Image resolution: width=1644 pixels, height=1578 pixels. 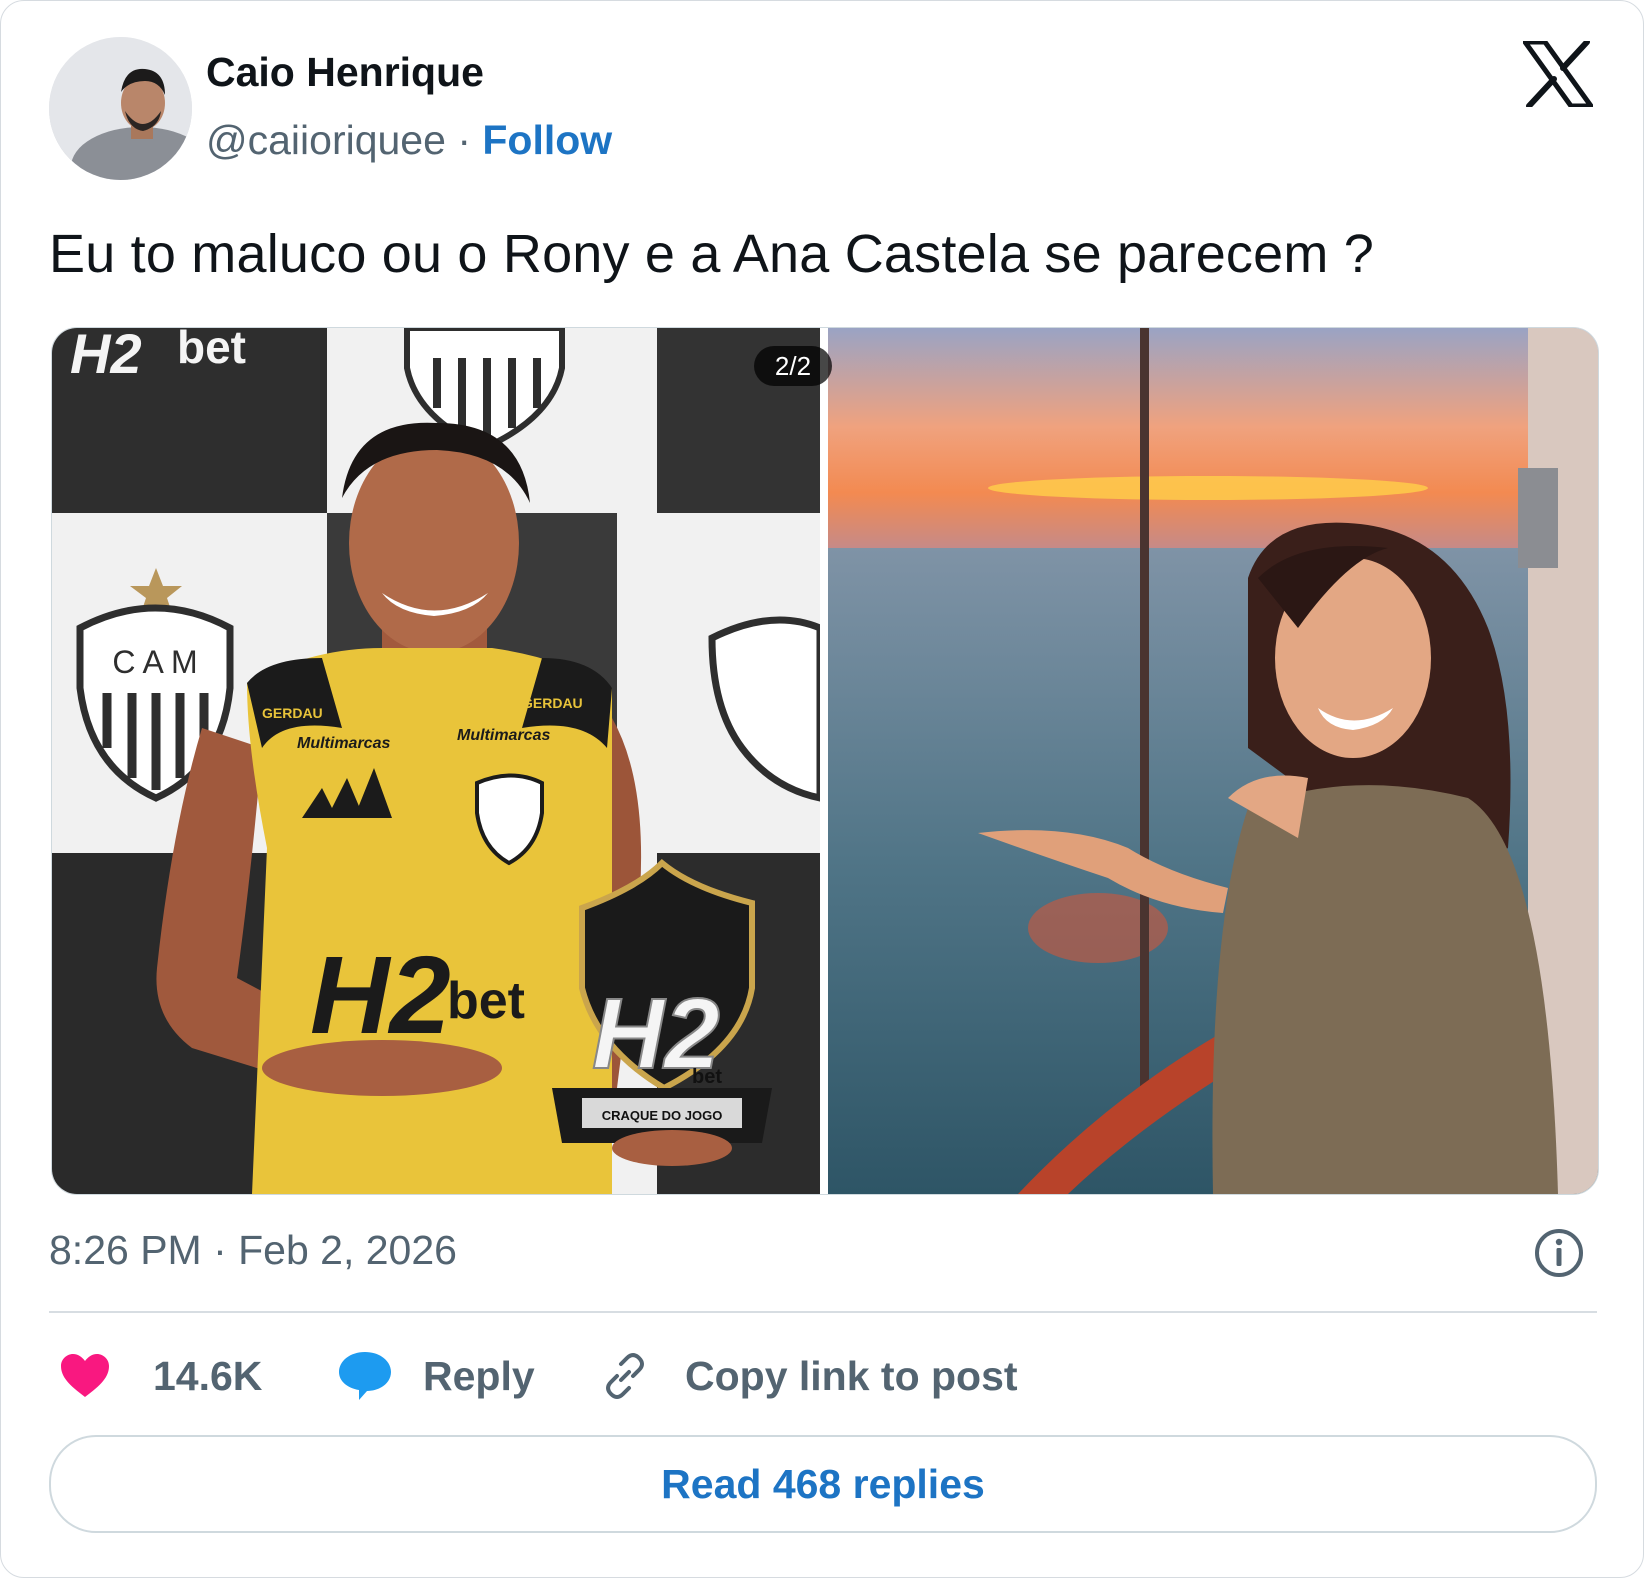 What do you see at coordinates (365, 1376) in the screenshot?
I see `speech-bubble-icon` at bounding box center [365, 1376].